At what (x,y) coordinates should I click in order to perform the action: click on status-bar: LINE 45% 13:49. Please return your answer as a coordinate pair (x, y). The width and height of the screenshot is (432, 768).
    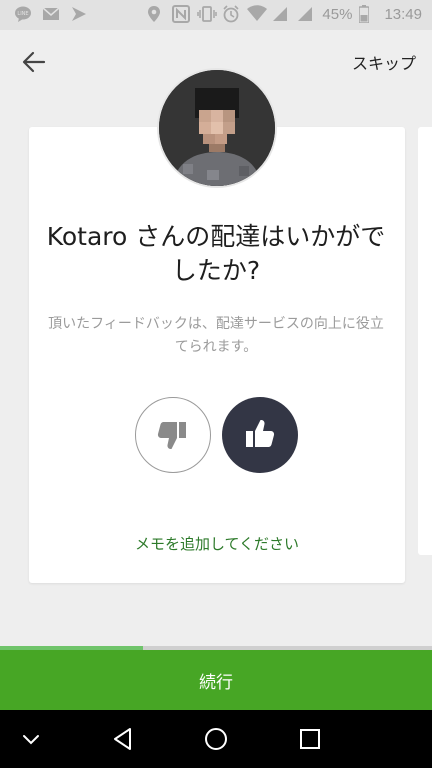
    Looking at the image, I should click on (216, 15).